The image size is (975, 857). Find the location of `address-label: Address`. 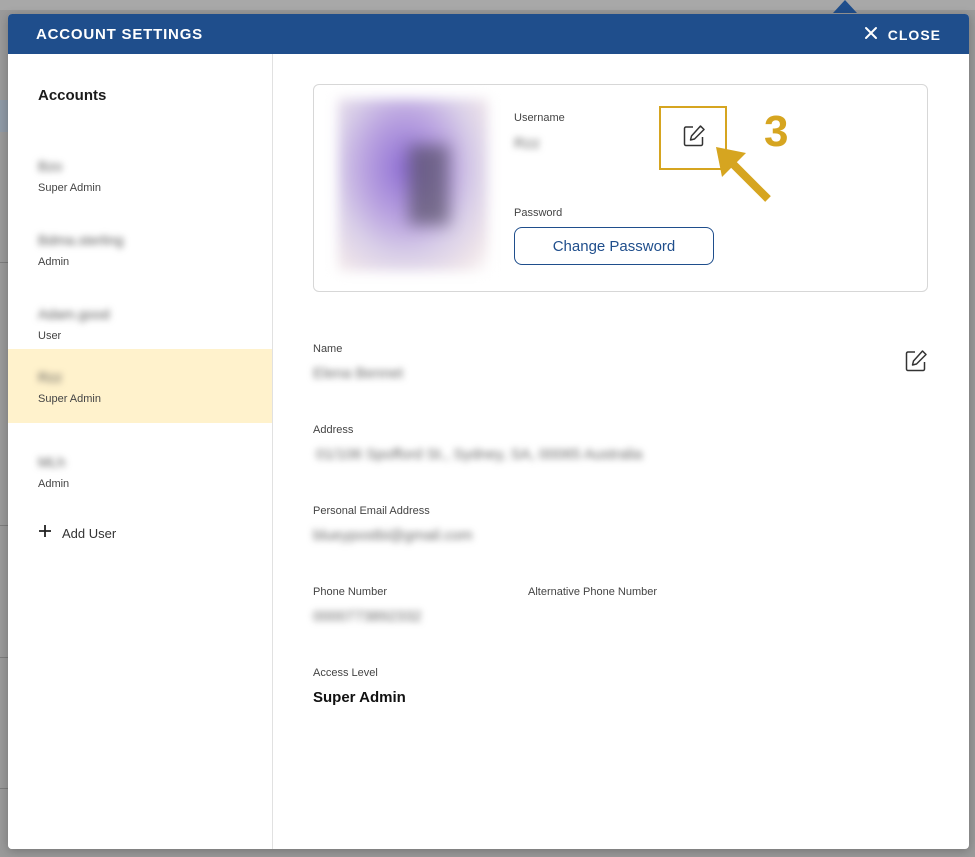

address-label: Address is located at coordinates (333, 430).